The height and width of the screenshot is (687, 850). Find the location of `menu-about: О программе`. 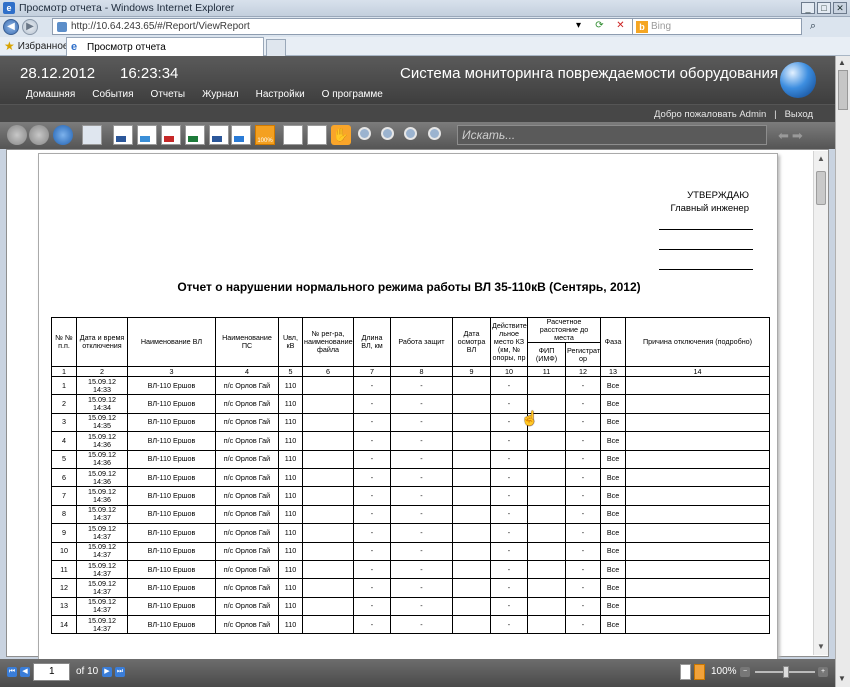

menu-about: О программе is located at coordinates (352, 94).